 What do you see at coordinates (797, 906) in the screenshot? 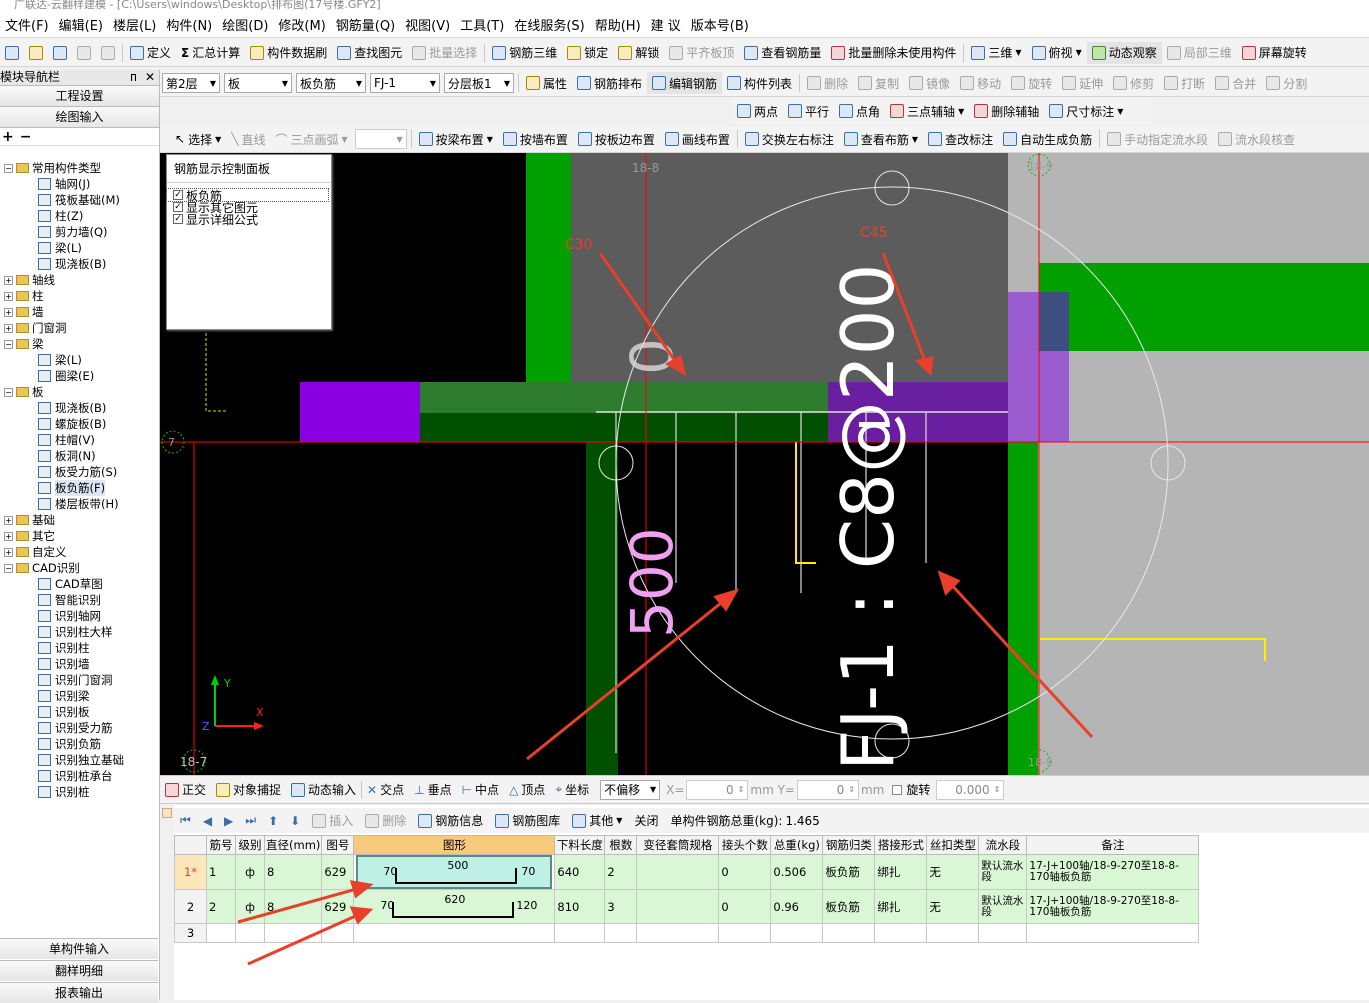
I see `cell-weight: 0.96` at bounding box center [797, 906].